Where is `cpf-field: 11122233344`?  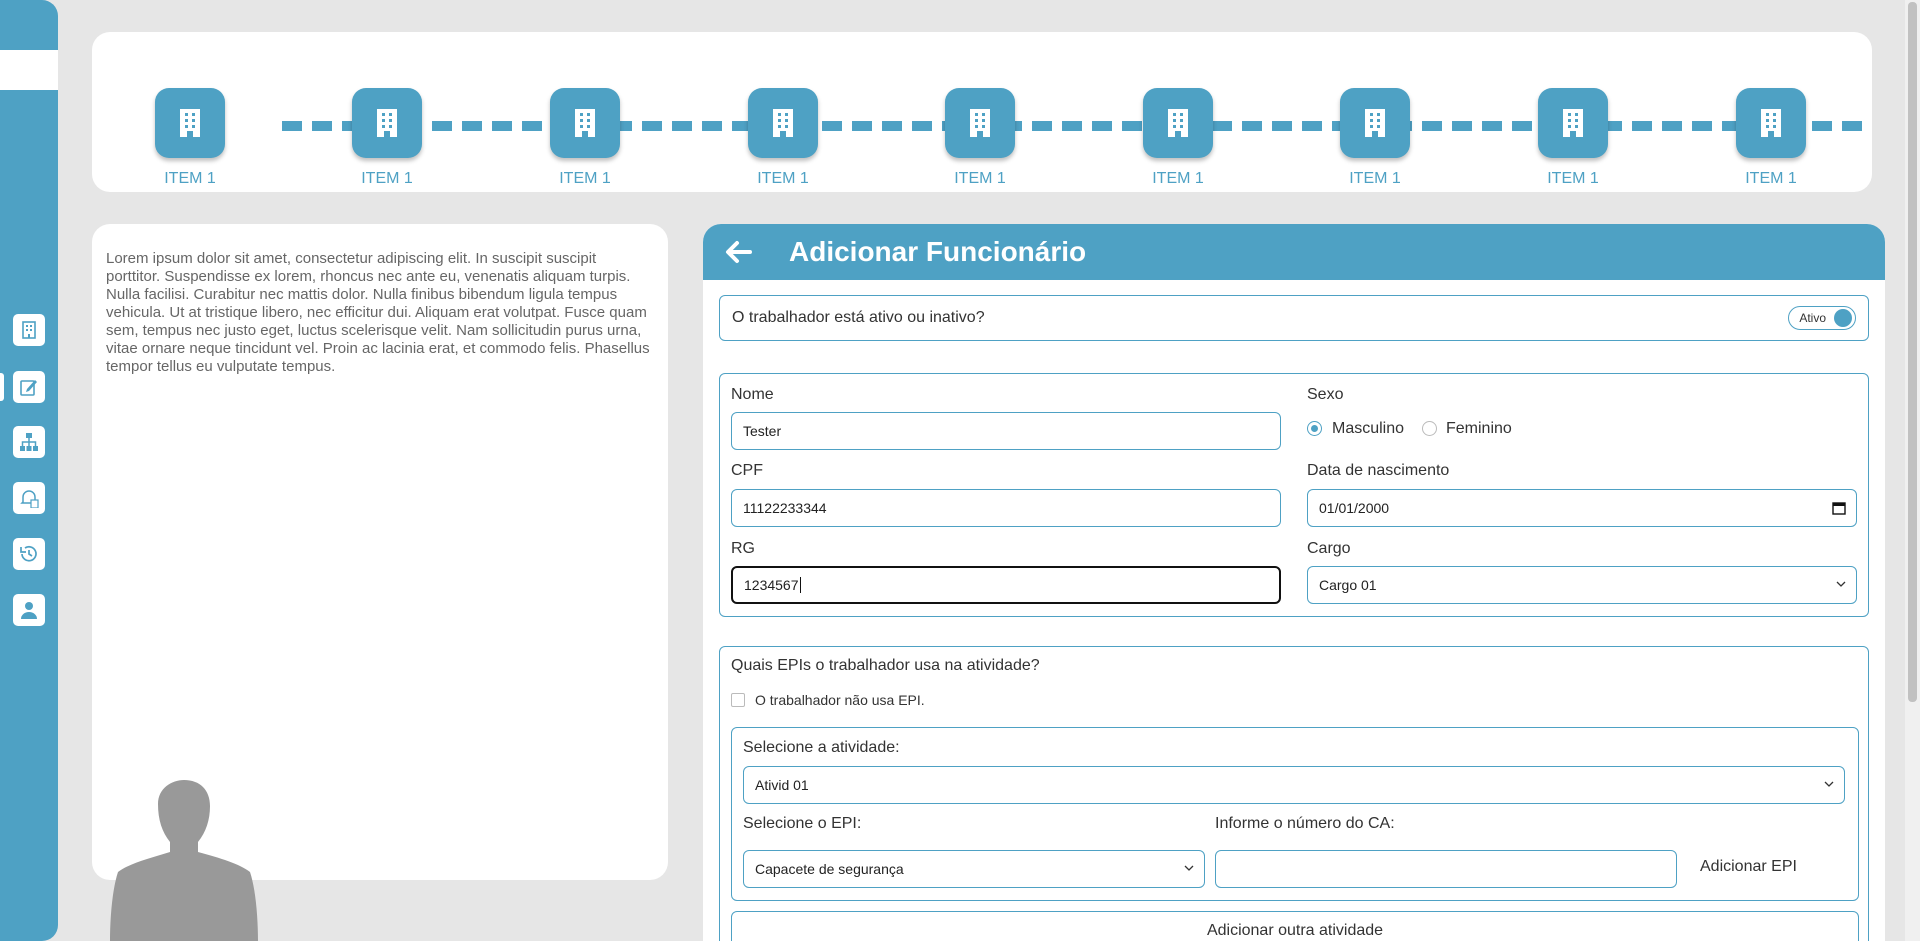 cpf-field: 11122233344 is located at coordinates (1006, 508).